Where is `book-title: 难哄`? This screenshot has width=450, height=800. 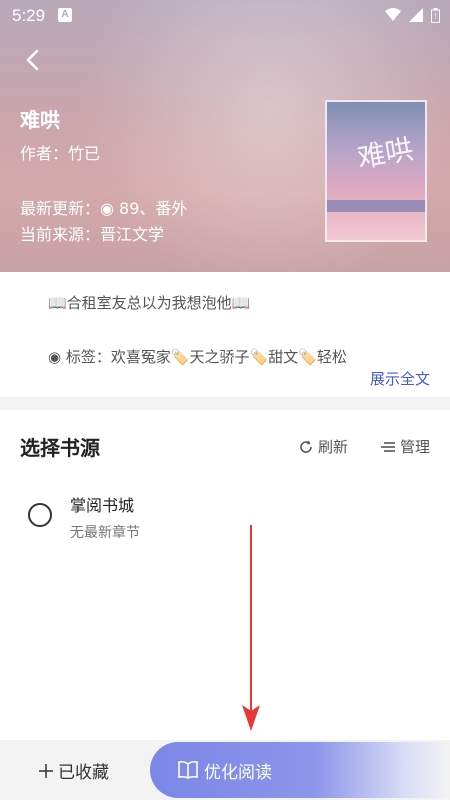 book-title: 难哄 is located at coordinates (40, 120).